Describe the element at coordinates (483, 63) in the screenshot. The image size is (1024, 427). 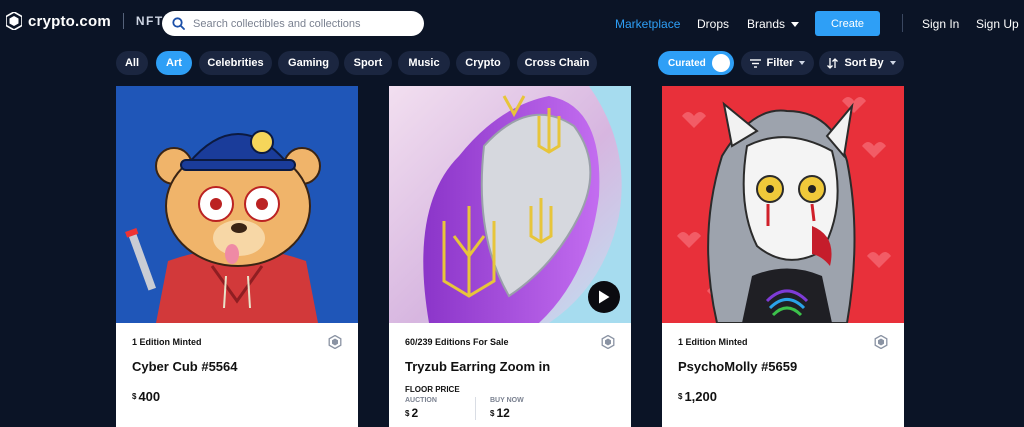
I see `category-chip-crypto: Crypto` at that location.